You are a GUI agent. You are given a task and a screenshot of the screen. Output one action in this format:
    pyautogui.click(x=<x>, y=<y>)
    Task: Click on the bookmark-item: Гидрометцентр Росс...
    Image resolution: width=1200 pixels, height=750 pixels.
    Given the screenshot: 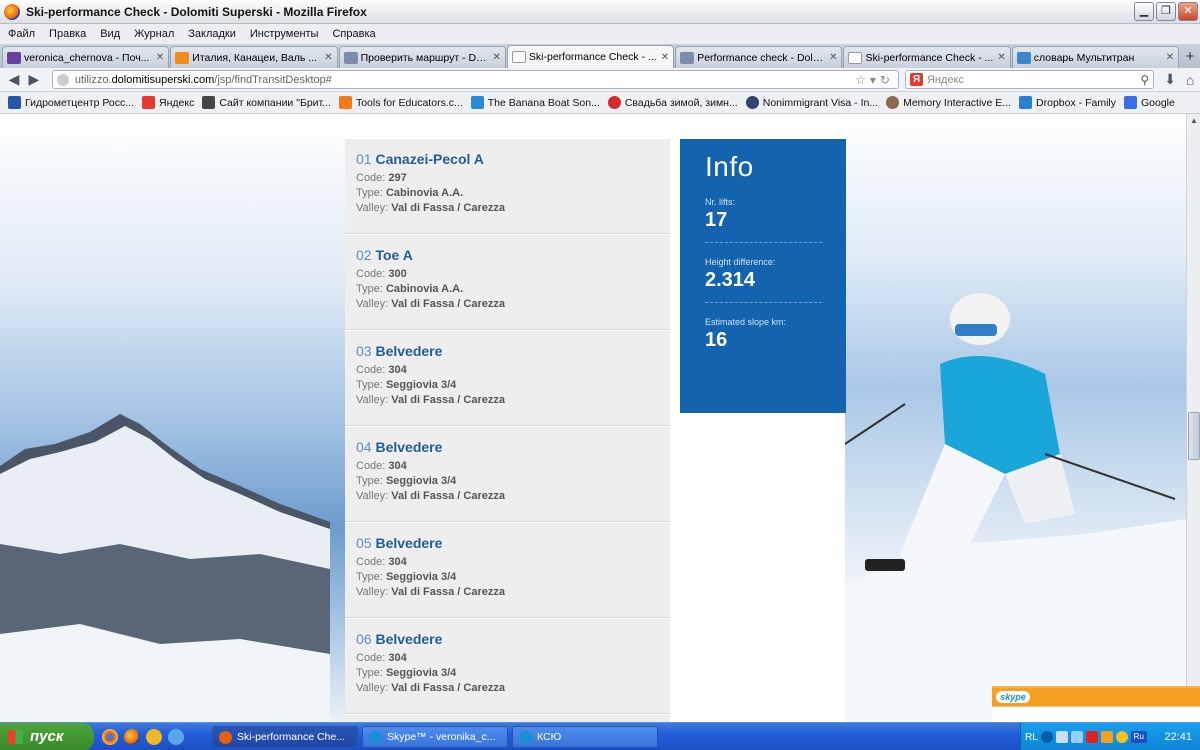 What is the action you would take?
    pyautogui.click(x=71, y=102)
    